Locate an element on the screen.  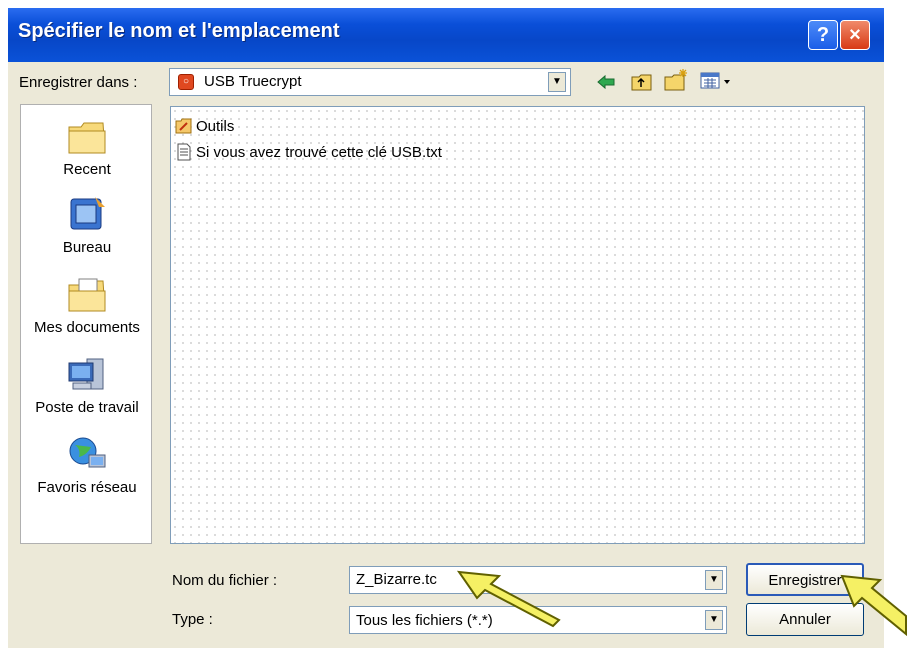
usb-drive-icon: ○ is located at coordinates (186, 82).